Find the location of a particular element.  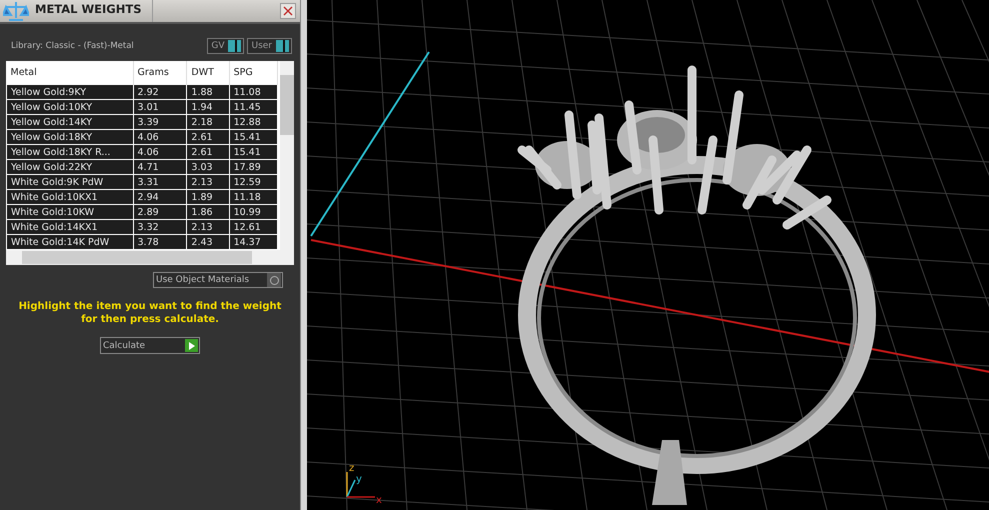

table-cell: Yellow Gold:14KY is located at coordinates (69, 122).